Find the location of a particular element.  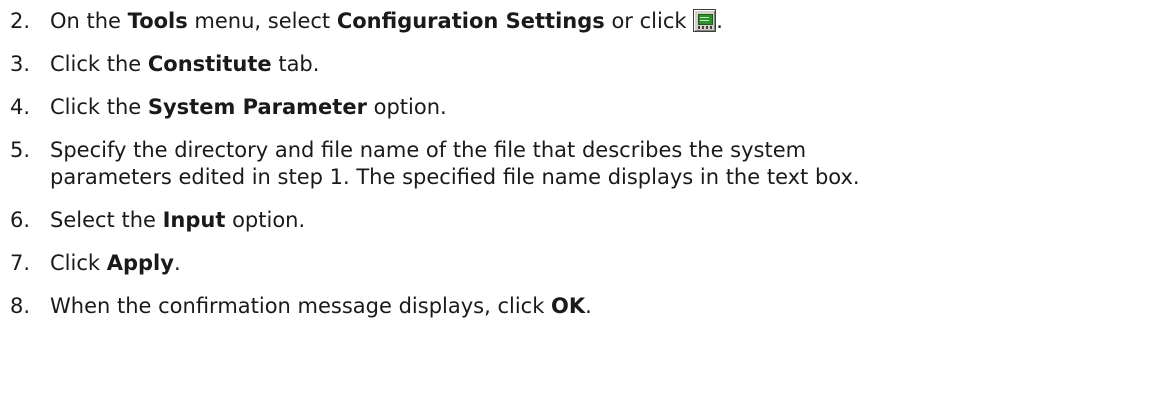

step-number: 7. is located at coordinates (20, 263).